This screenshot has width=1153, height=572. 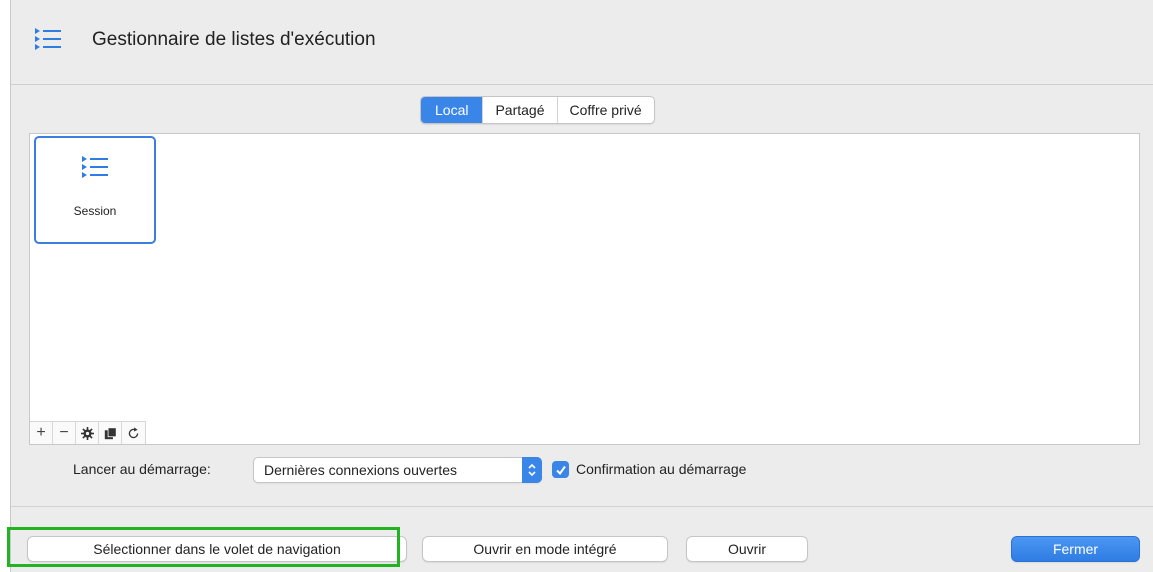 I want to click on refresh-icon, so click(x=133, y=432).